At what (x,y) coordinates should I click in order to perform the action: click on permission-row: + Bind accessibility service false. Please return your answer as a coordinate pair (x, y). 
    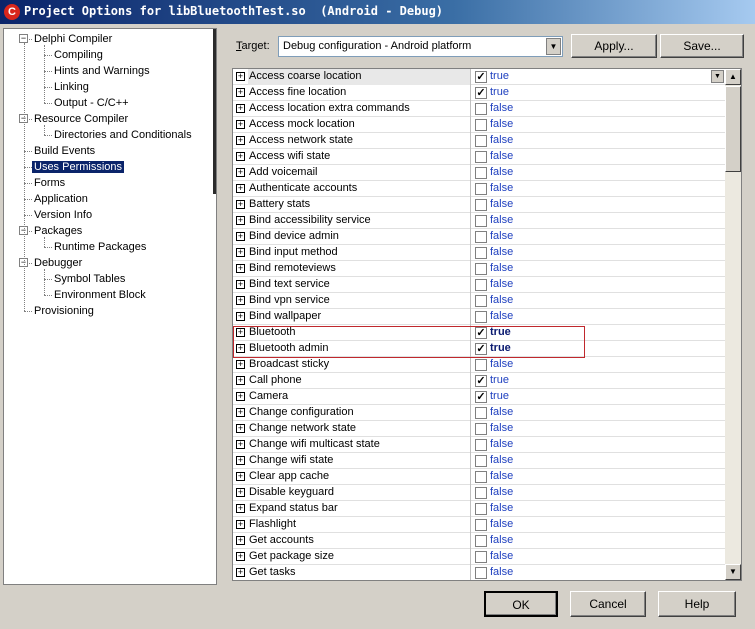
    Looking at the image, I should click on (479, 221).